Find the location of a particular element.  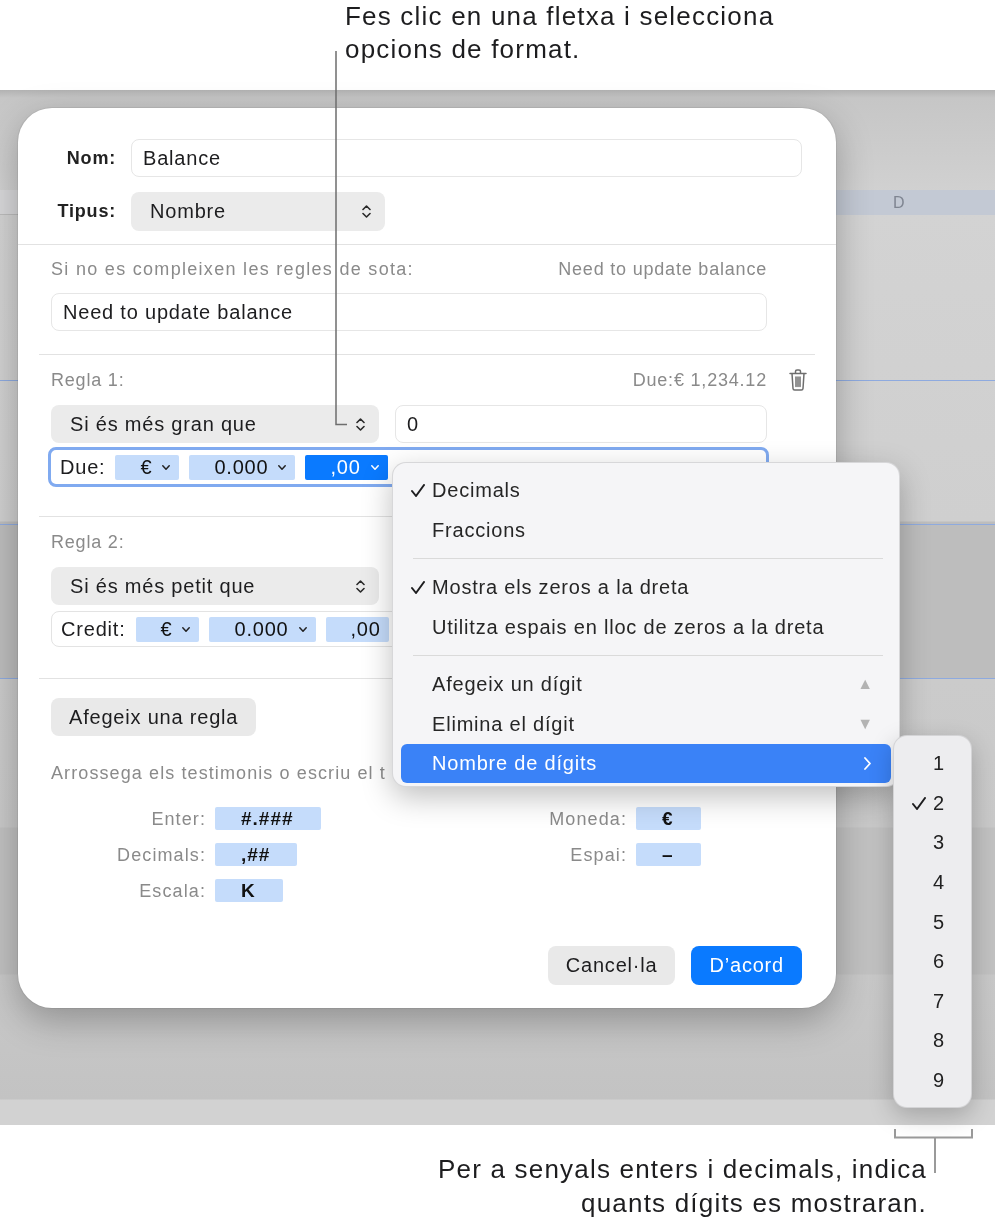

format-label: Due: is located at coordinates (83, 467).